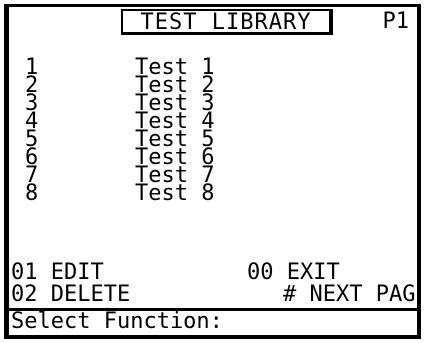 This screenshot has height=343, width=425. Describe the element at coordinates (117, 322) in the screenshot. I see `select-function-prompt: Select Function:` at that location.